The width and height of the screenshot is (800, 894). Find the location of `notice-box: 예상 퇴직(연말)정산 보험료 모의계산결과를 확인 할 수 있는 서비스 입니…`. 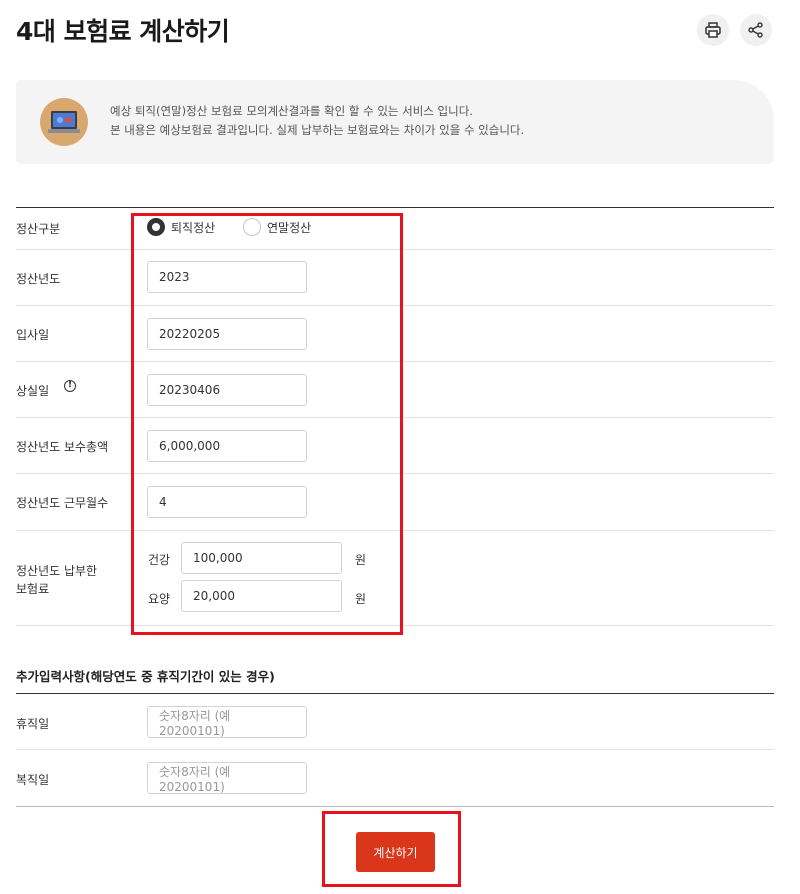

notice-box: 예상 퇴직(연말)정산 보험료 모의계산결과를 확인 할 수 있는 서비스 입니… is located at coordinates (395, 122).